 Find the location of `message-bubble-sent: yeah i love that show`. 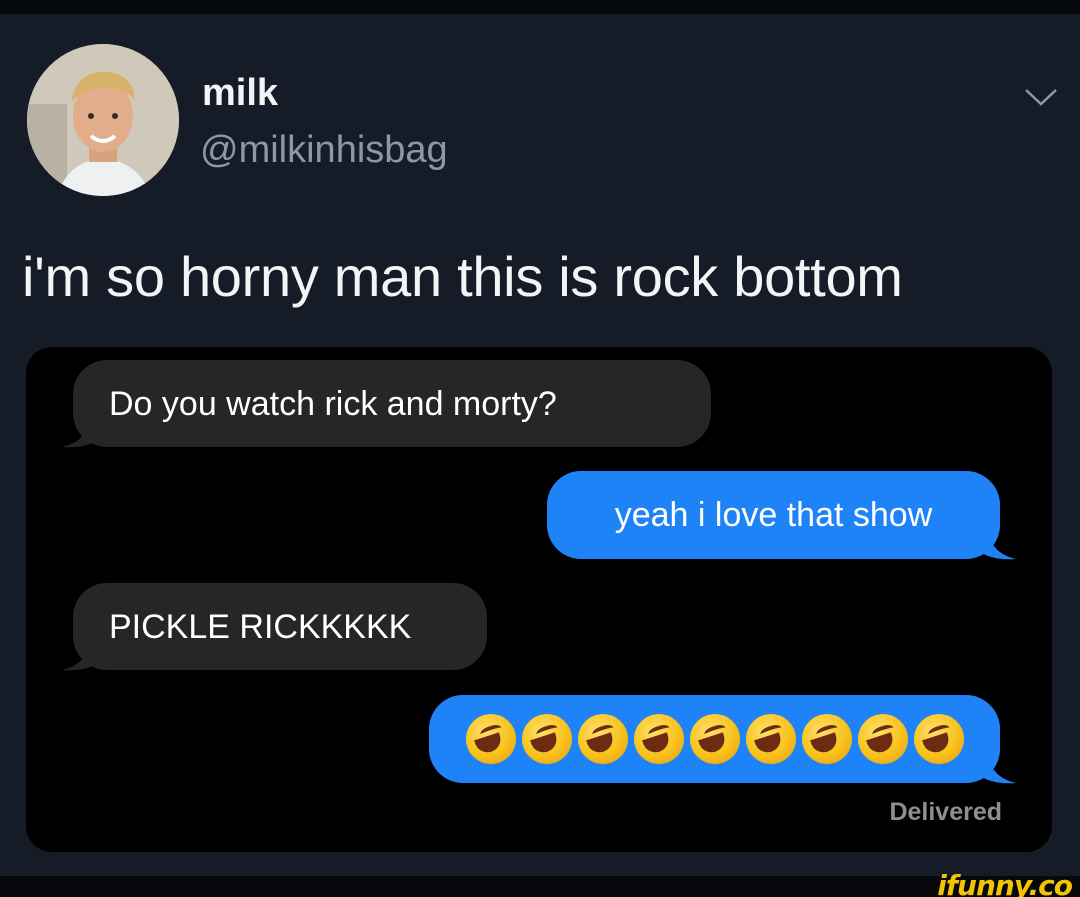

message-bubble-sent: yeah i love that show is located at coordinates (773, 515).